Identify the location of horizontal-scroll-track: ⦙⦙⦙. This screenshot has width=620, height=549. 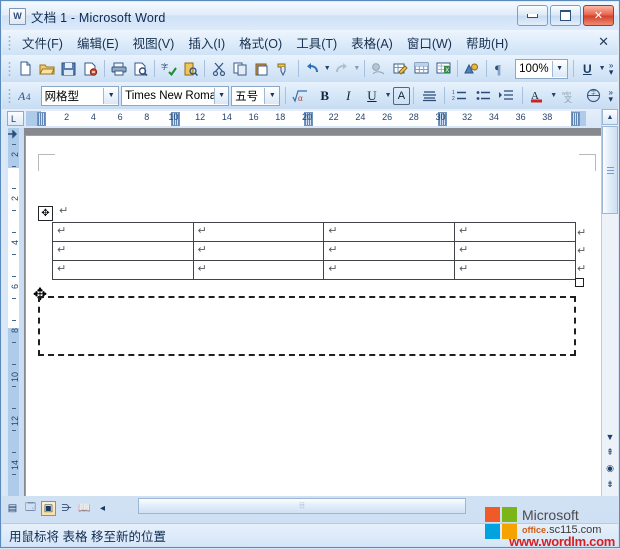
(302, 506).